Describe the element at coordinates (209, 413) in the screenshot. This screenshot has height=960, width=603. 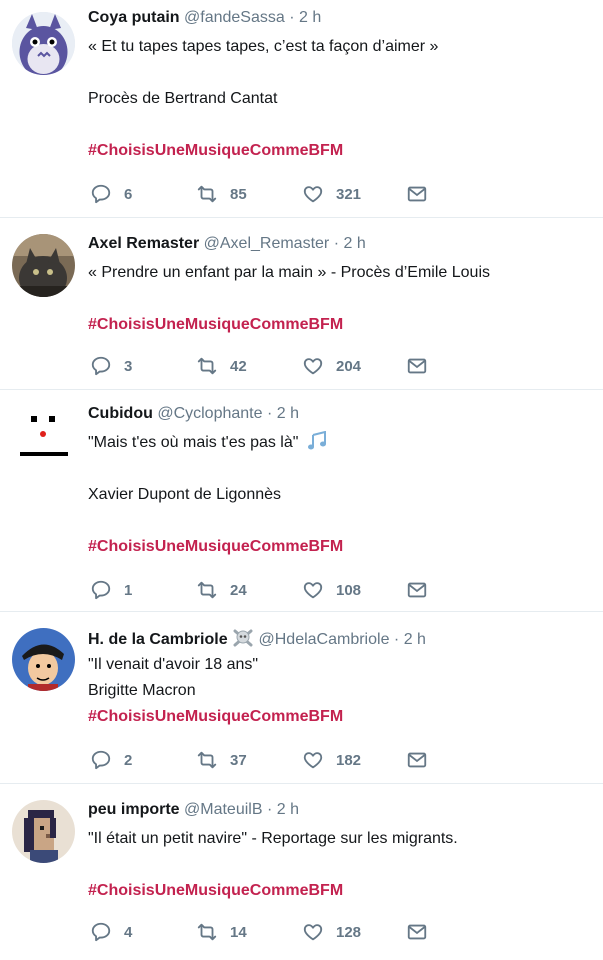
I see `user-handle: @Cyclophante` at that location.